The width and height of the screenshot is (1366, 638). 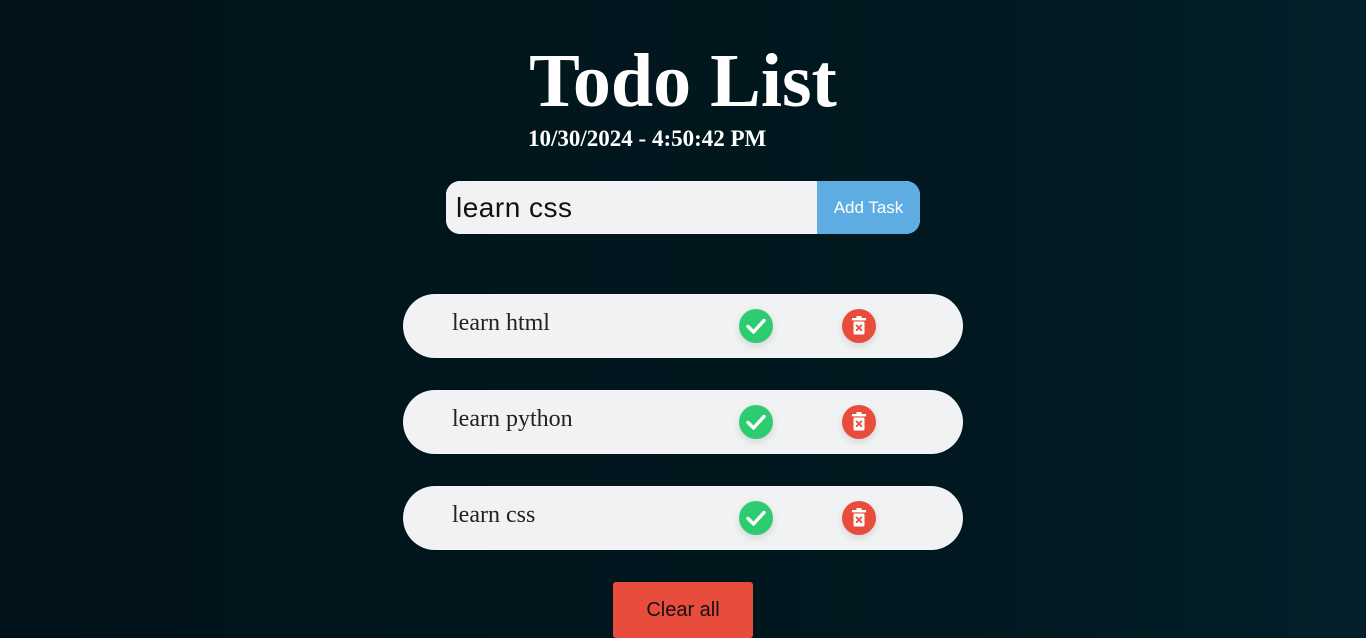 I want to click on task-text: learn python, so click(x=512, y=419).